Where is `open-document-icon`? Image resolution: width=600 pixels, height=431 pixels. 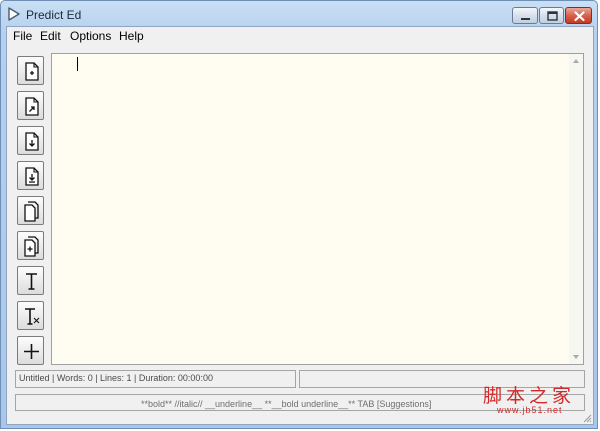 open-document-icon is located at coordinates (32, 106).